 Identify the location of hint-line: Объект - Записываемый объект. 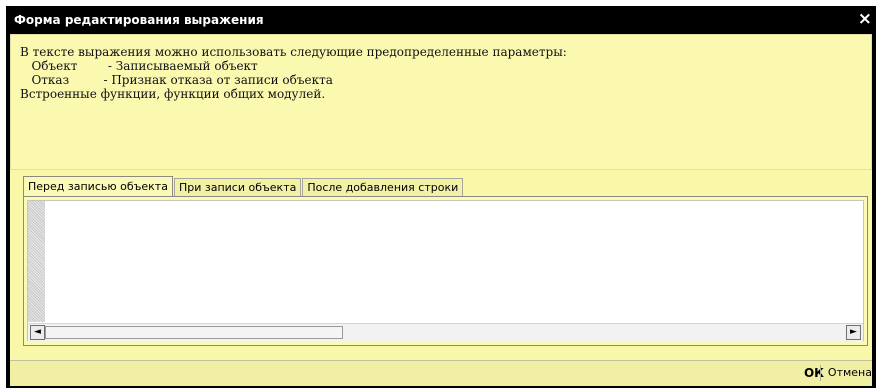
(139, 66).